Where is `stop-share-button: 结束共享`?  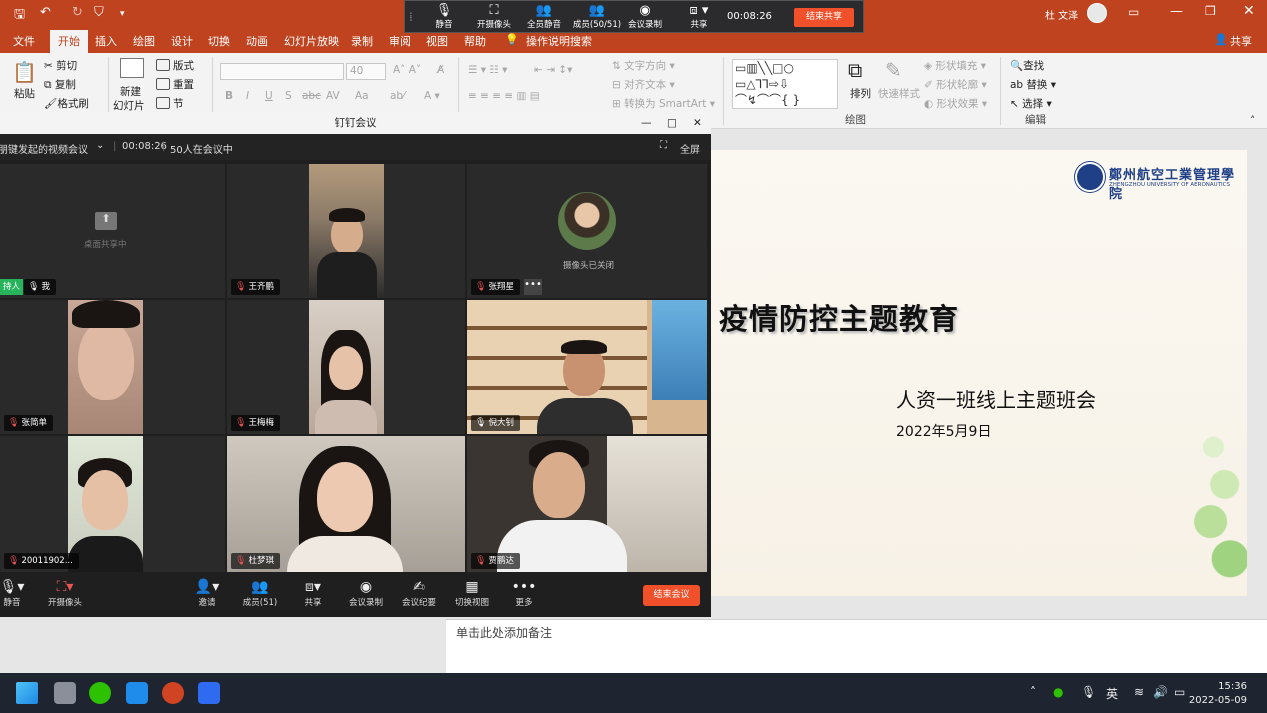 stop-share-button: 结束共享 is located at coordinates (824, 17).